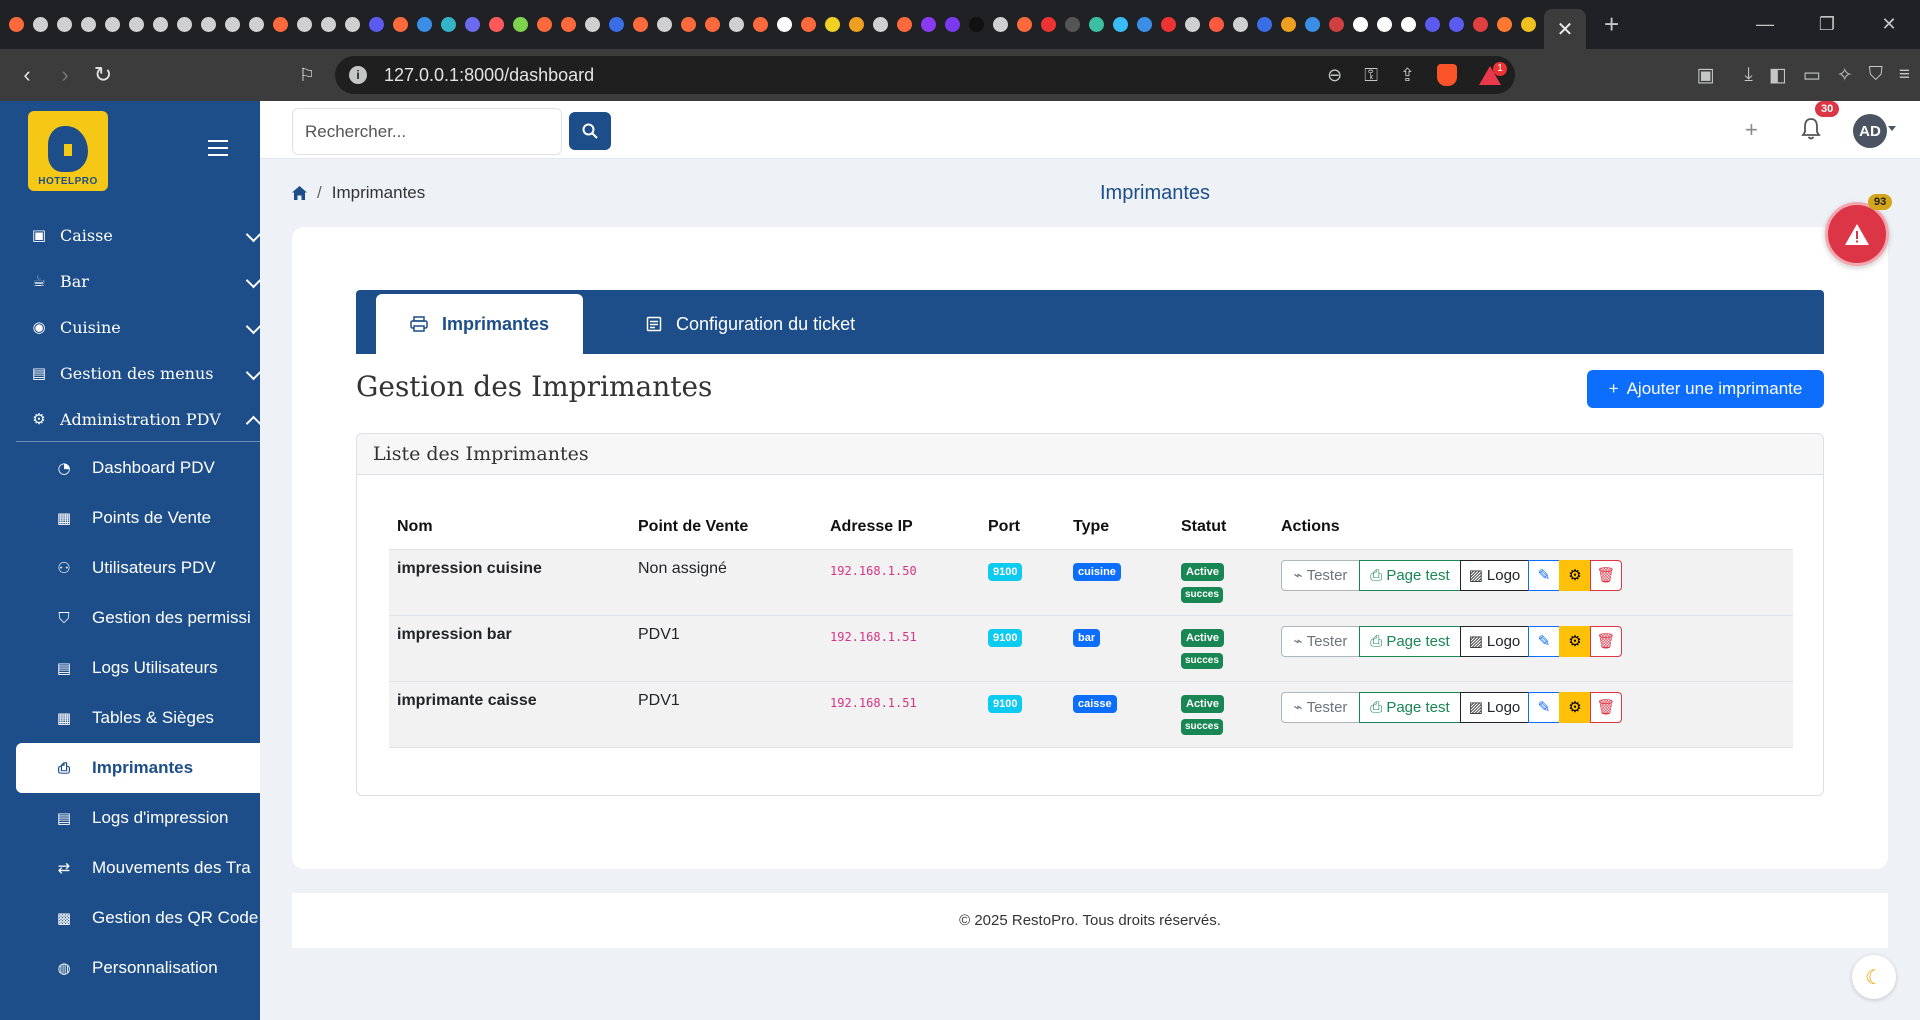  Describe the element at coordinates (1544, 707) in the screenshot. I see `edit-button: ✎` at that location.